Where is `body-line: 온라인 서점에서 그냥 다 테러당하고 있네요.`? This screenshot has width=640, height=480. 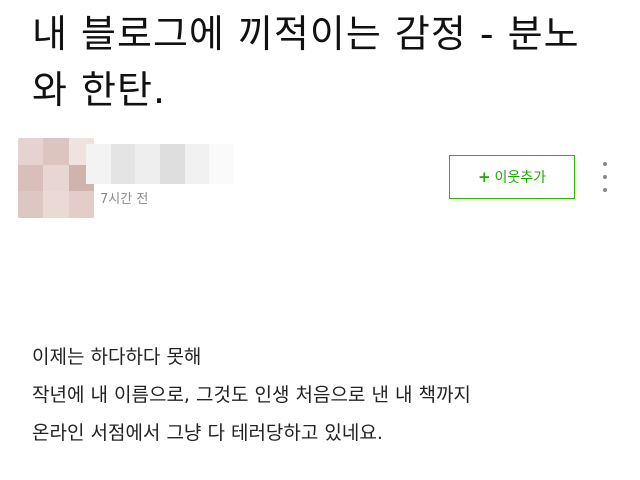 body-line: 온라인 서점에서 그냥 다 테러당하고 있네요. is located at coordinates (207, 433).